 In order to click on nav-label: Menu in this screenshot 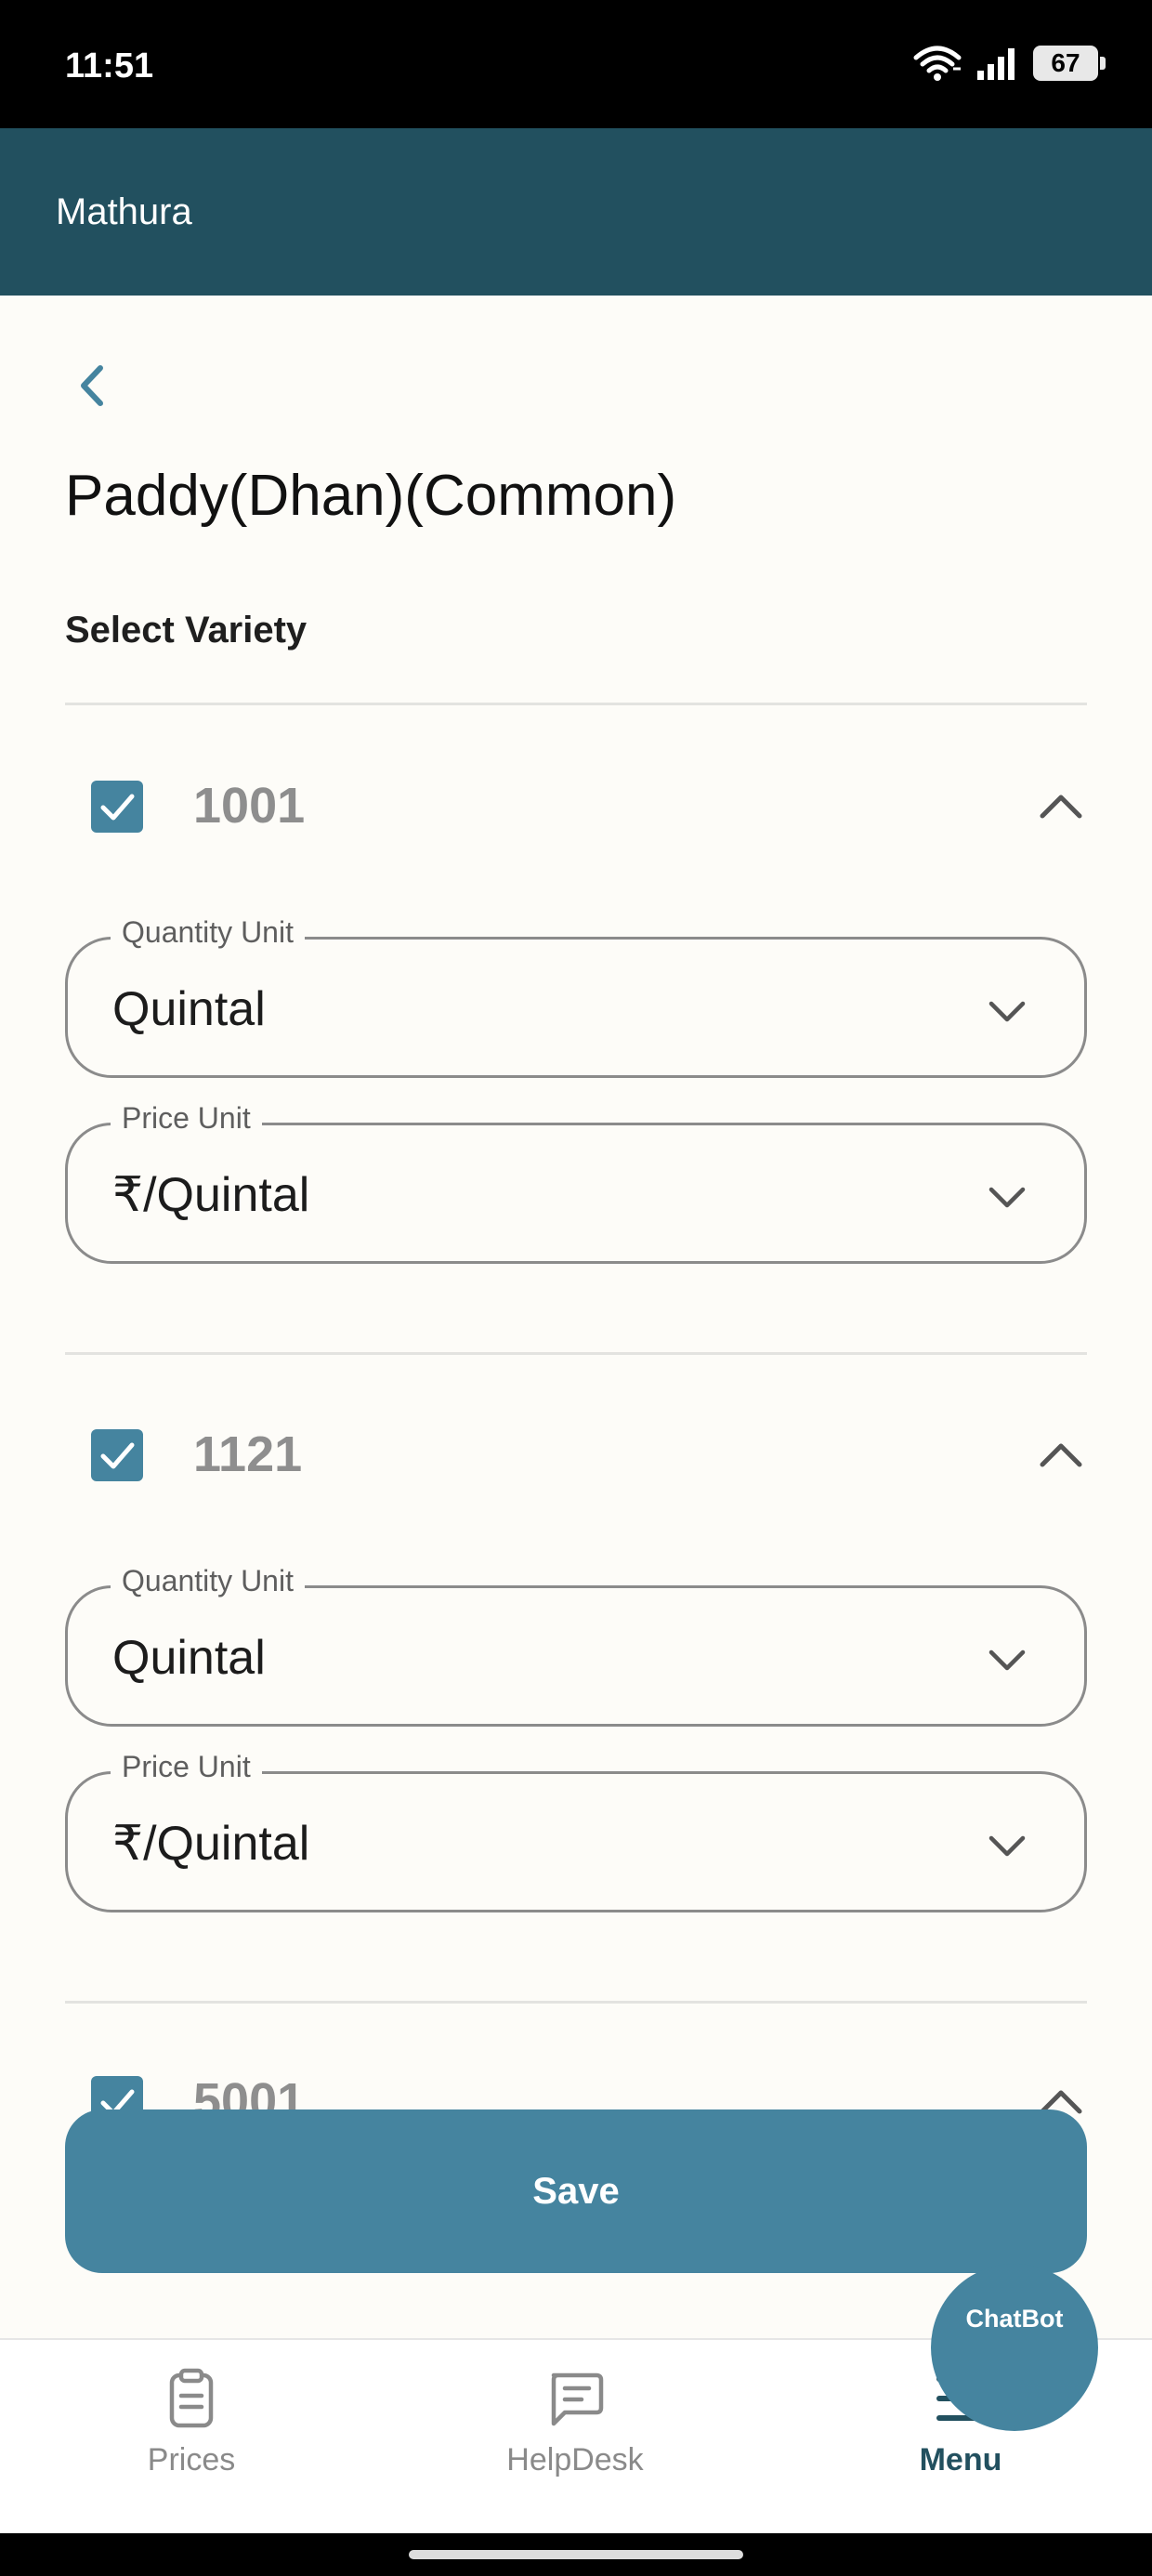, I will do `click(961, 2459)`.